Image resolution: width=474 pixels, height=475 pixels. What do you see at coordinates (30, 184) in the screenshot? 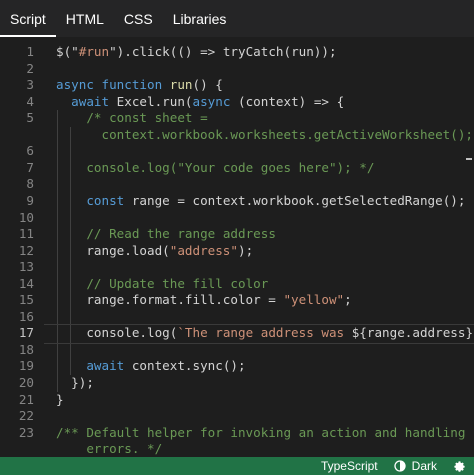
I see `line-number: 8` at bounding box center [30, 184].